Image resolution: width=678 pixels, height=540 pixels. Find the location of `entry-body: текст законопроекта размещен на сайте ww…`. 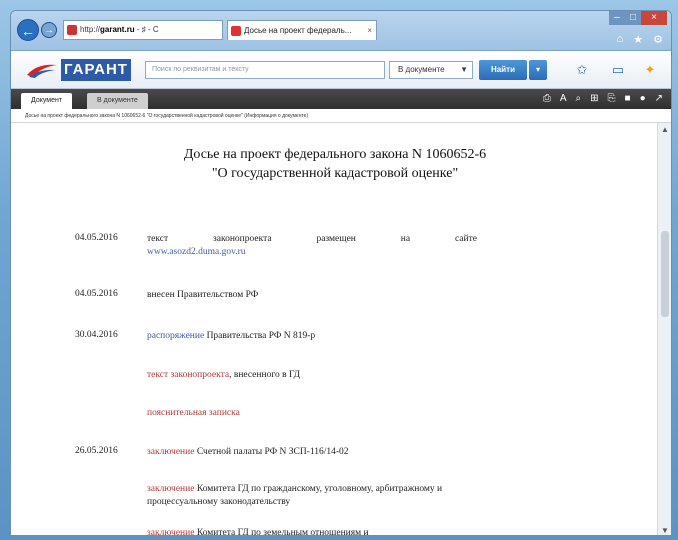

entry-body: текст законопроекта размещен на сайте ww… is located at coordinates (312, 246).